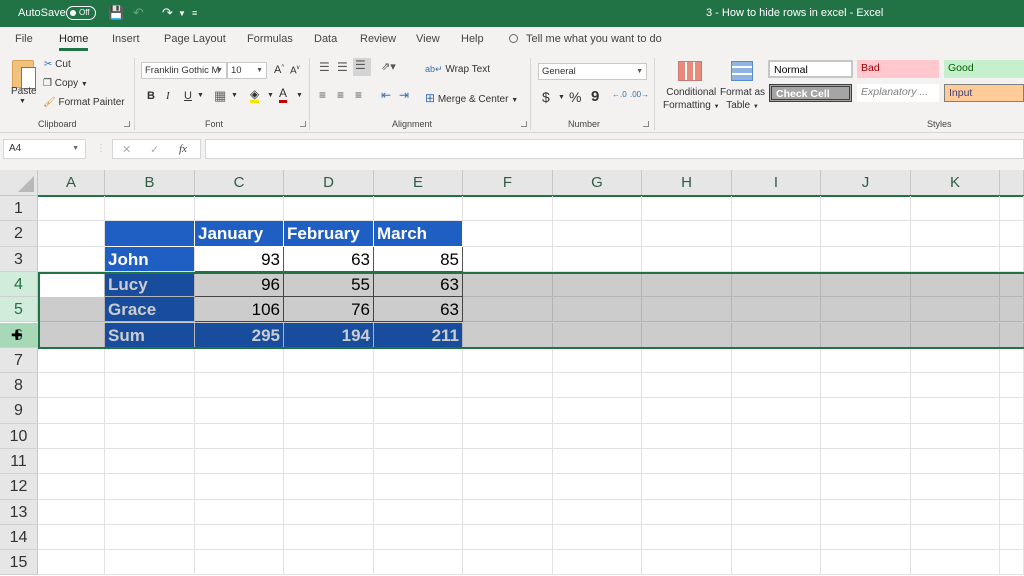  What do you see at coordinates (1012, 411) in the screenshot?
I see `cell-l9` at bounding box center [1012, 411].